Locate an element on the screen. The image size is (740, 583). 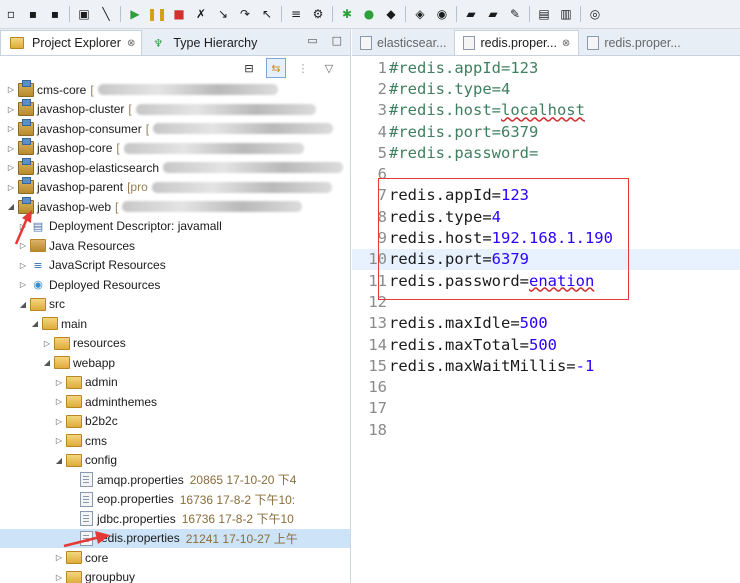
code-line: 5 #redis.password= is located at coordinates (546, 152).